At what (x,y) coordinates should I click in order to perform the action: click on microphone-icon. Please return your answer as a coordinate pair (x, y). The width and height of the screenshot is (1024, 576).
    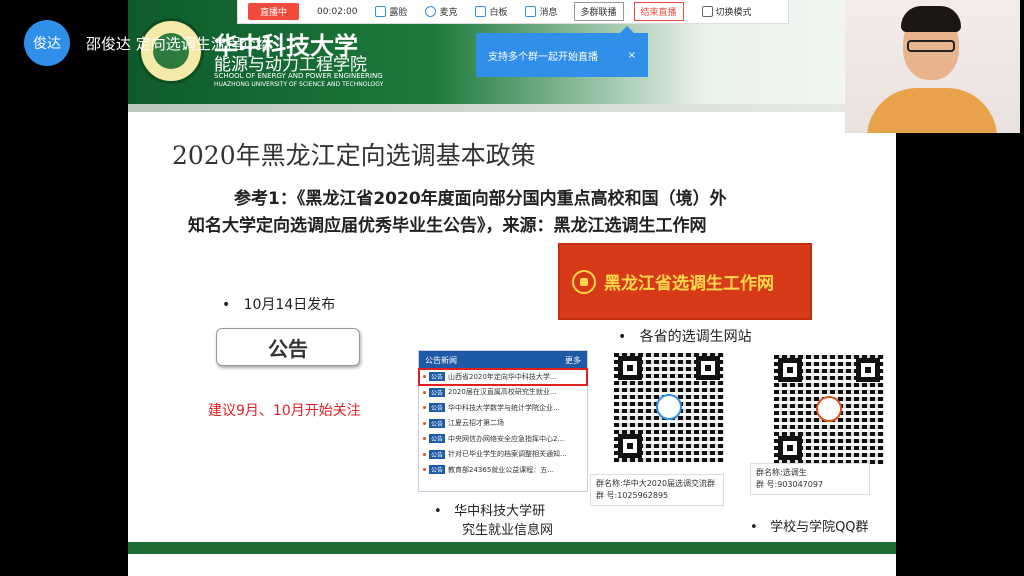
    Looking at the image, I should click on (431, 11).